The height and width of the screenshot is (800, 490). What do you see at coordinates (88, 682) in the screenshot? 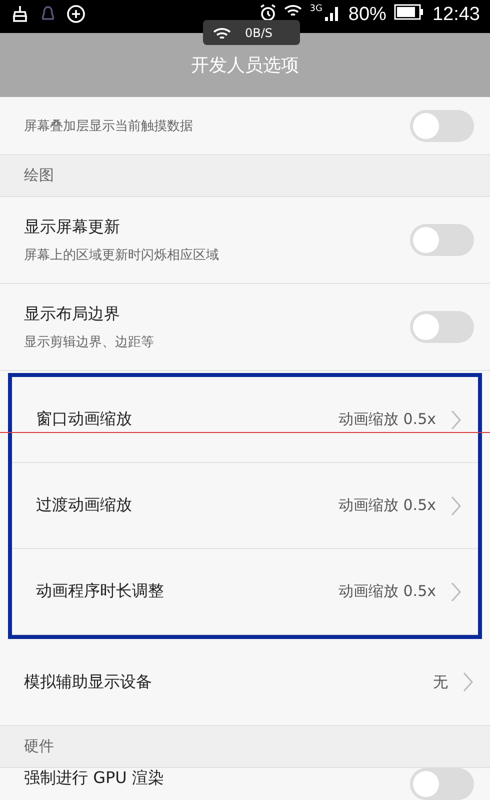
I see `setting-title: 模拟辅助显示设备` at bounding box center [88, 682].